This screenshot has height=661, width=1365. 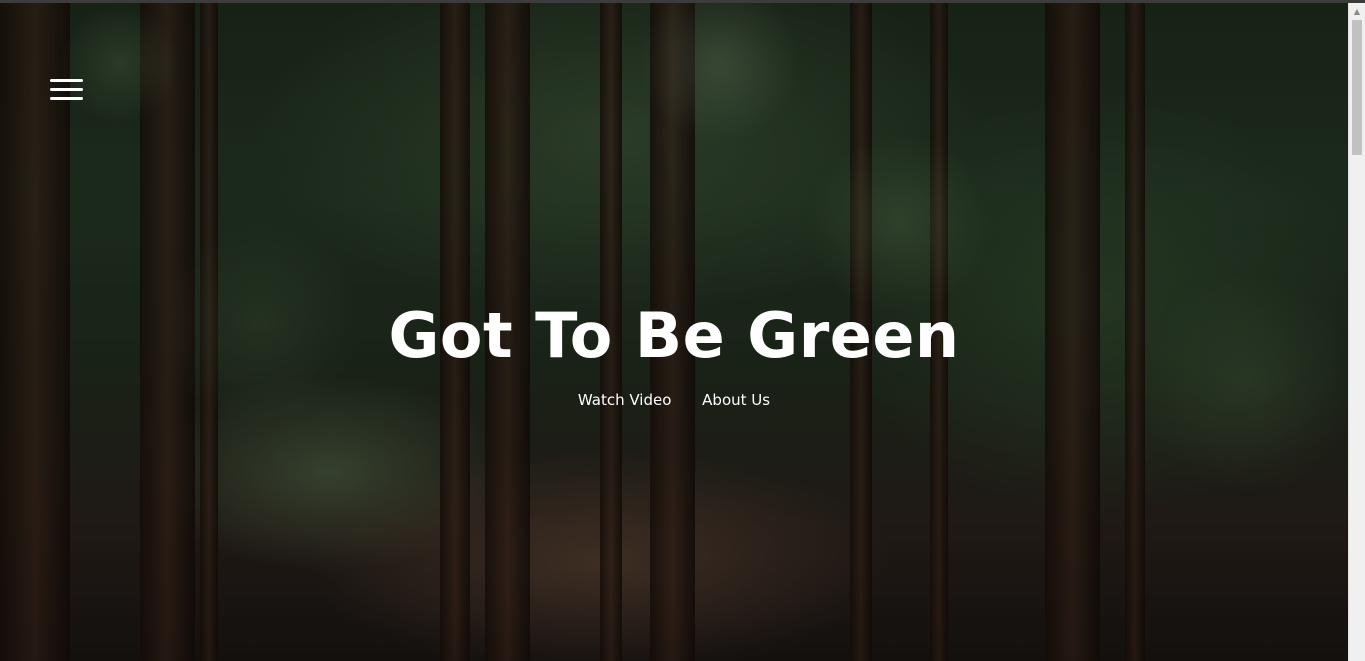 I want to click on hero-title: Got To Be Green, so click(x=674, y=335).